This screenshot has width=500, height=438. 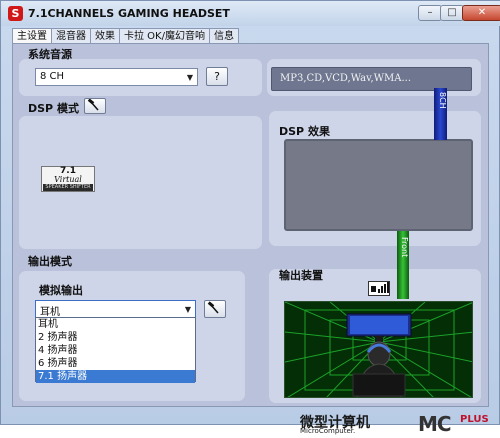 What do you see at coordinates (379, 288) in the screenshot?
I see `speaker-level-icon` at bounding box center [379, 288].